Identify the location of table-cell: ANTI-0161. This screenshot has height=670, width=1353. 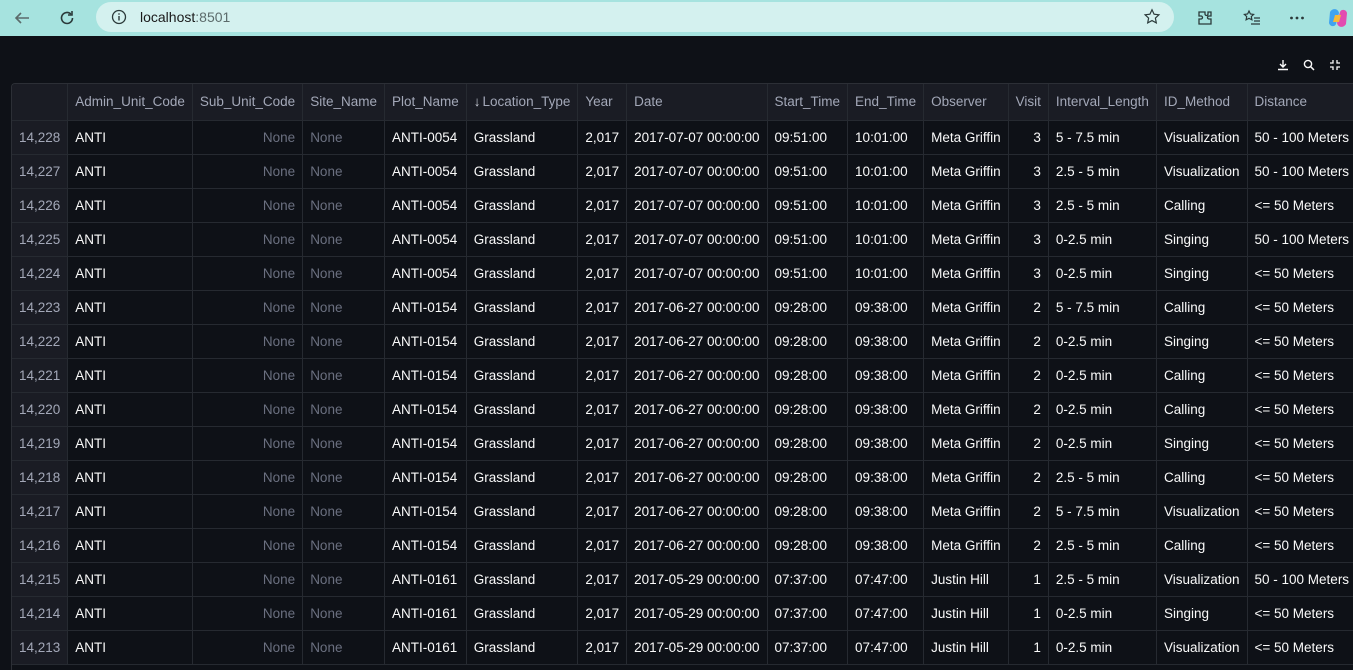
(425, 579).